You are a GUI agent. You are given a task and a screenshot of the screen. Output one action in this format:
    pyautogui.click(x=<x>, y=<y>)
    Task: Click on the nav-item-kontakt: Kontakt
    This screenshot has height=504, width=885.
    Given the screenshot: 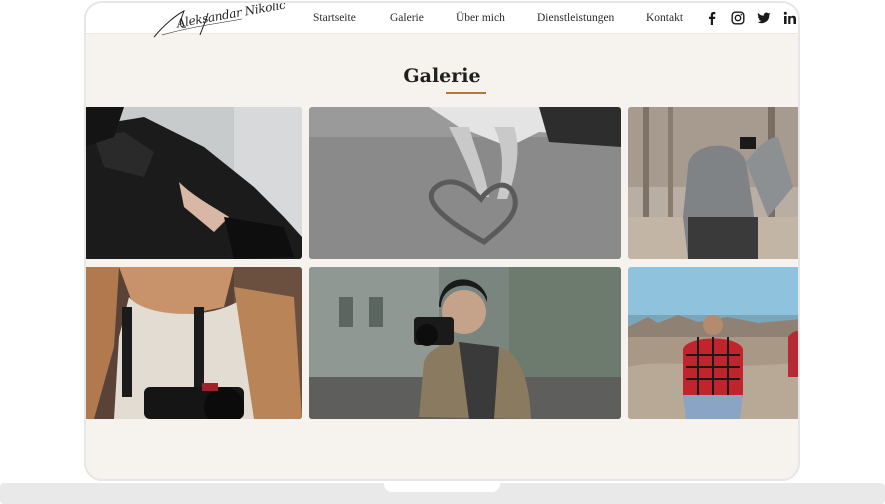 What is the action you would take?
    pyautogui.click(x=664, y=18)
    